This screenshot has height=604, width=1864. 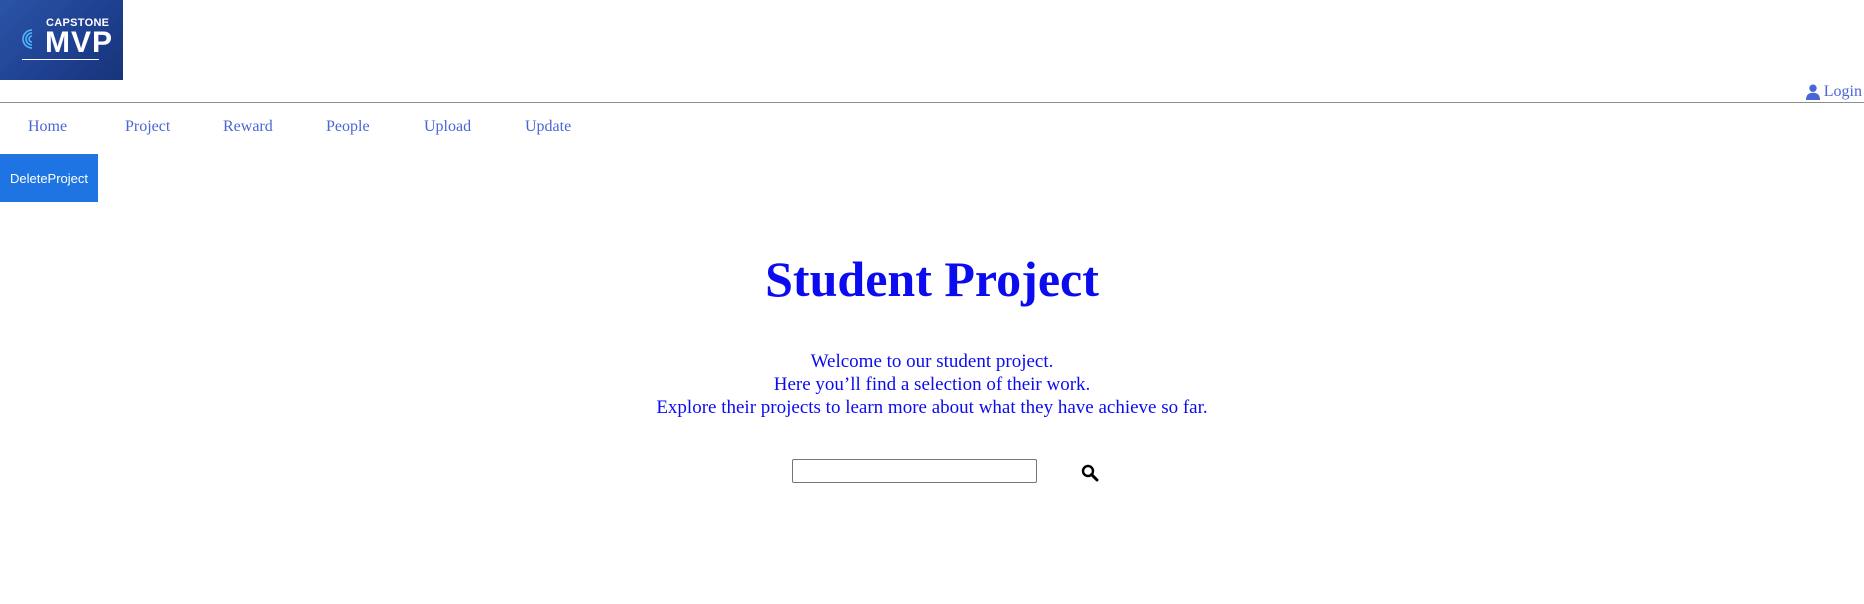 I want to click on login-label: Login, so click(x=1842, y=91).